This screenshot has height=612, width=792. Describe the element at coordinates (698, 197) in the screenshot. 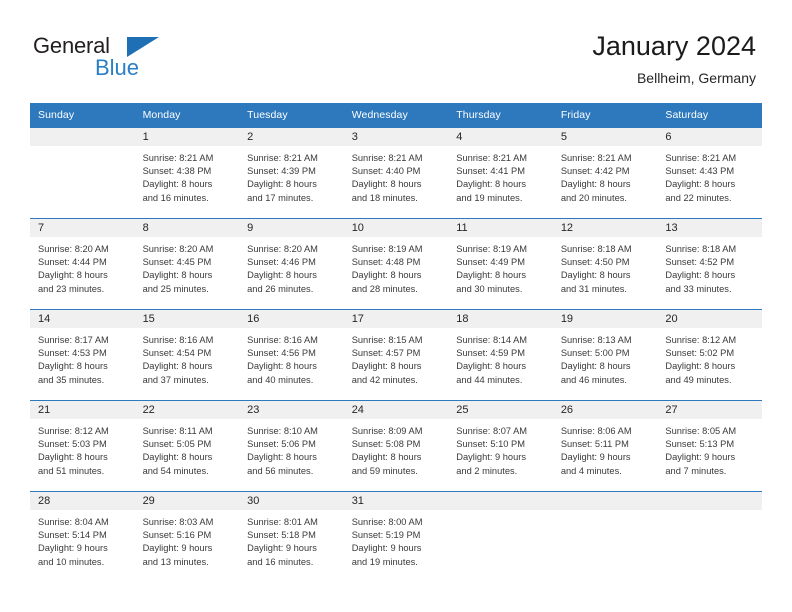

I see `daylight-line-2: and 22 minutes.` at that location.